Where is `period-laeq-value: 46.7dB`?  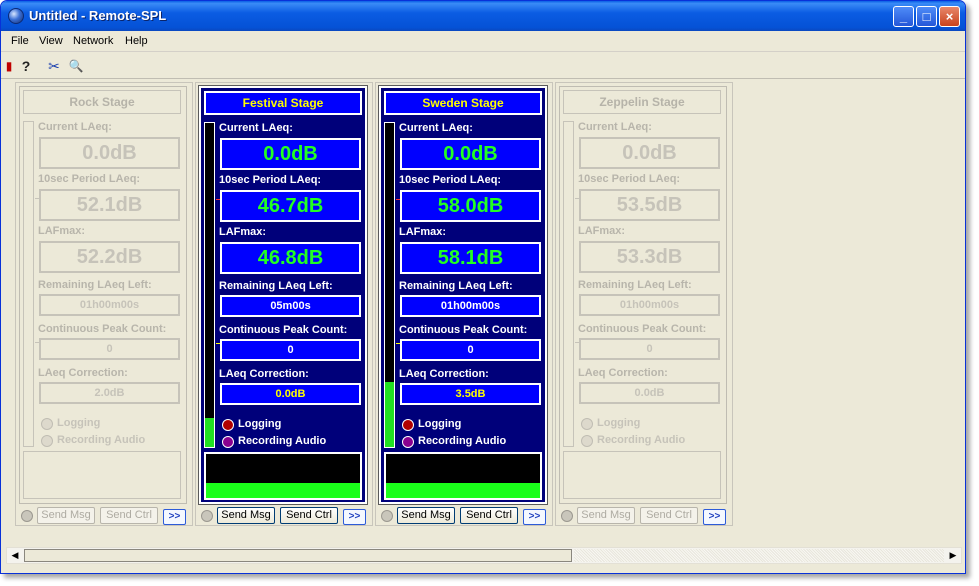 period-laeq-value: 46.7dB is located at coordinates (290, 206).